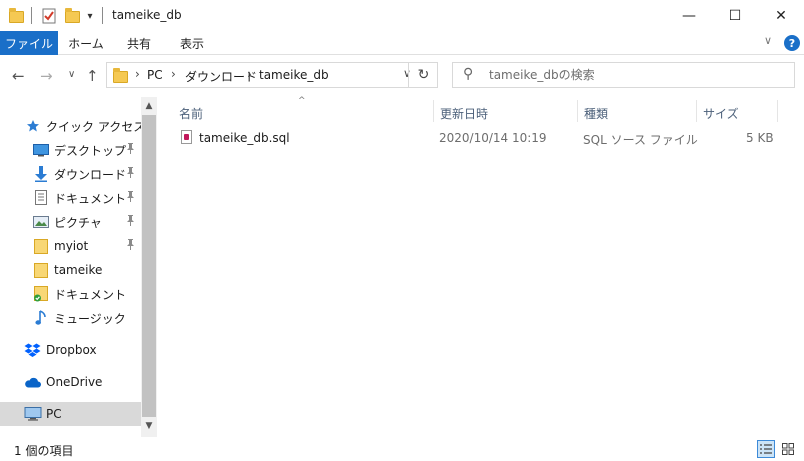  Describe the element at coordinates (41, 197) in the screenshot. I see `document-icon` at that location.